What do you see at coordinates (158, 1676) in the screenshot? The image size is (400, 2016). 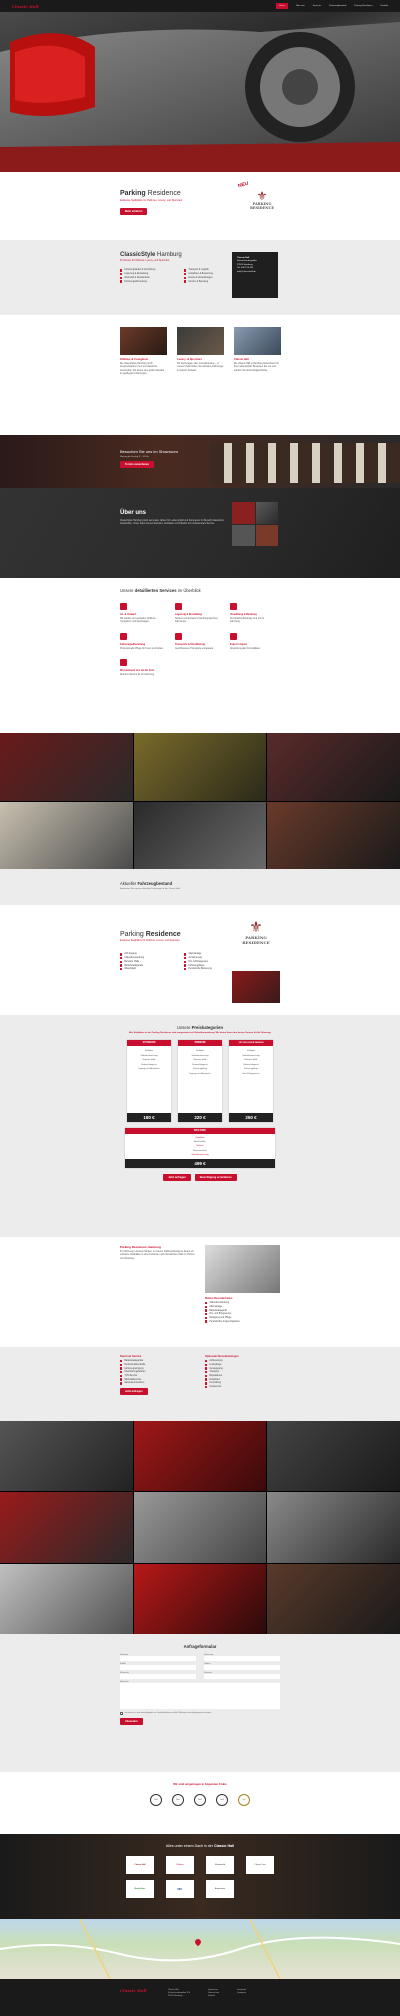 I see `vehicle-input` at bounding box center [158, 1676].